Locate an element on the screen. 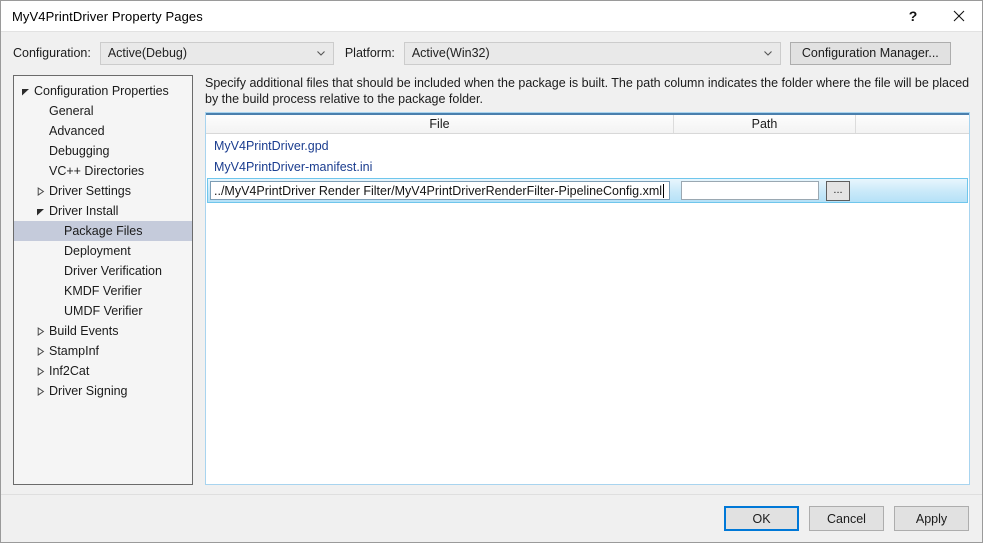  configuration-dropdown: Active(Debug) is located at coordinates (216, 53).